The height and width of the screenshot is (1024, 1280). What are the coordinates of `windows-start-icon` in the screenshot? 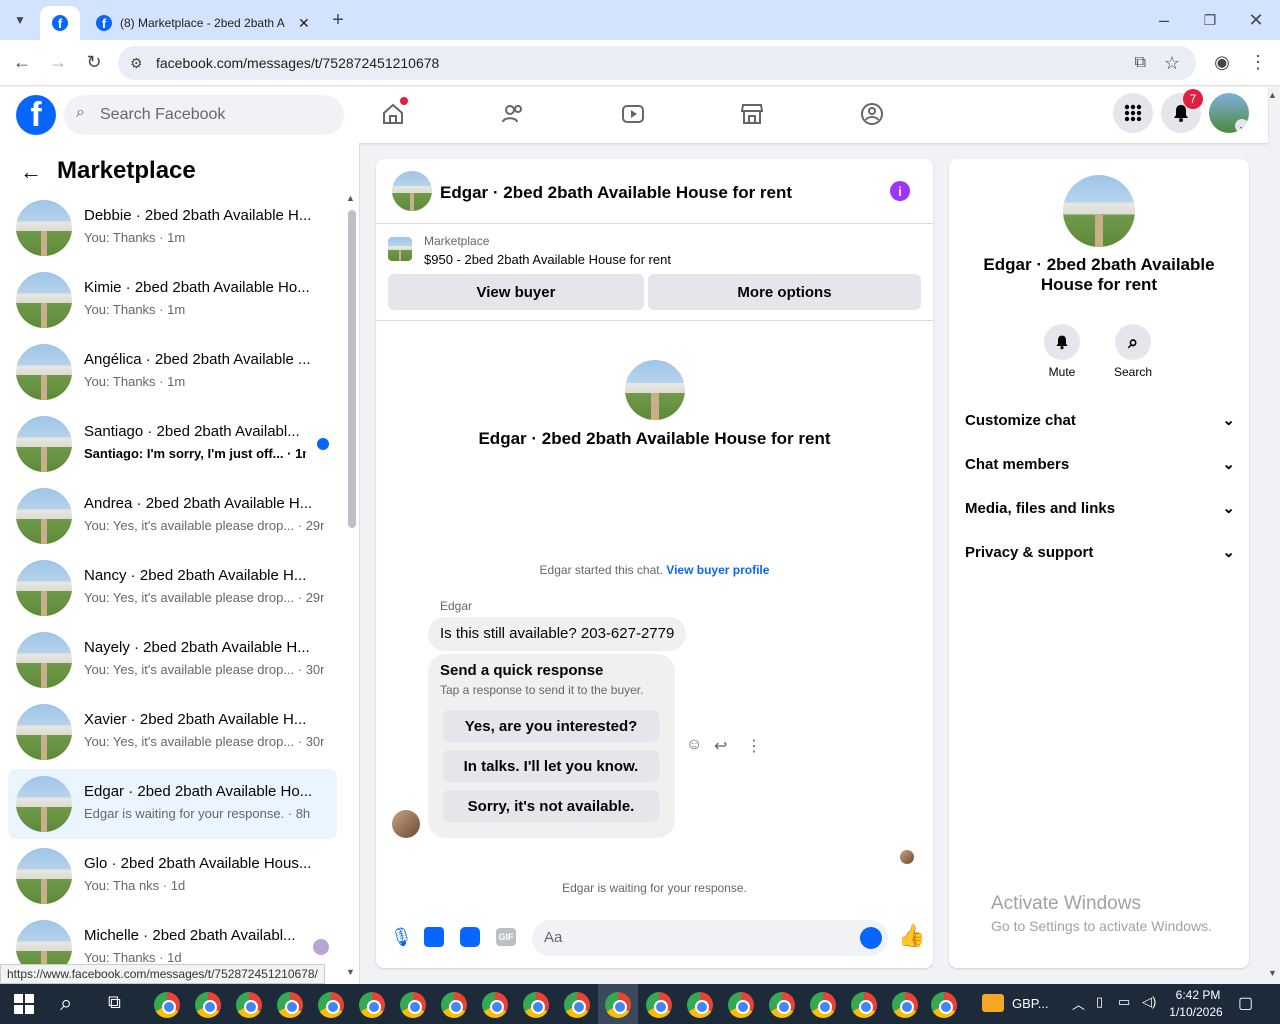 It's located at (24, 1004).